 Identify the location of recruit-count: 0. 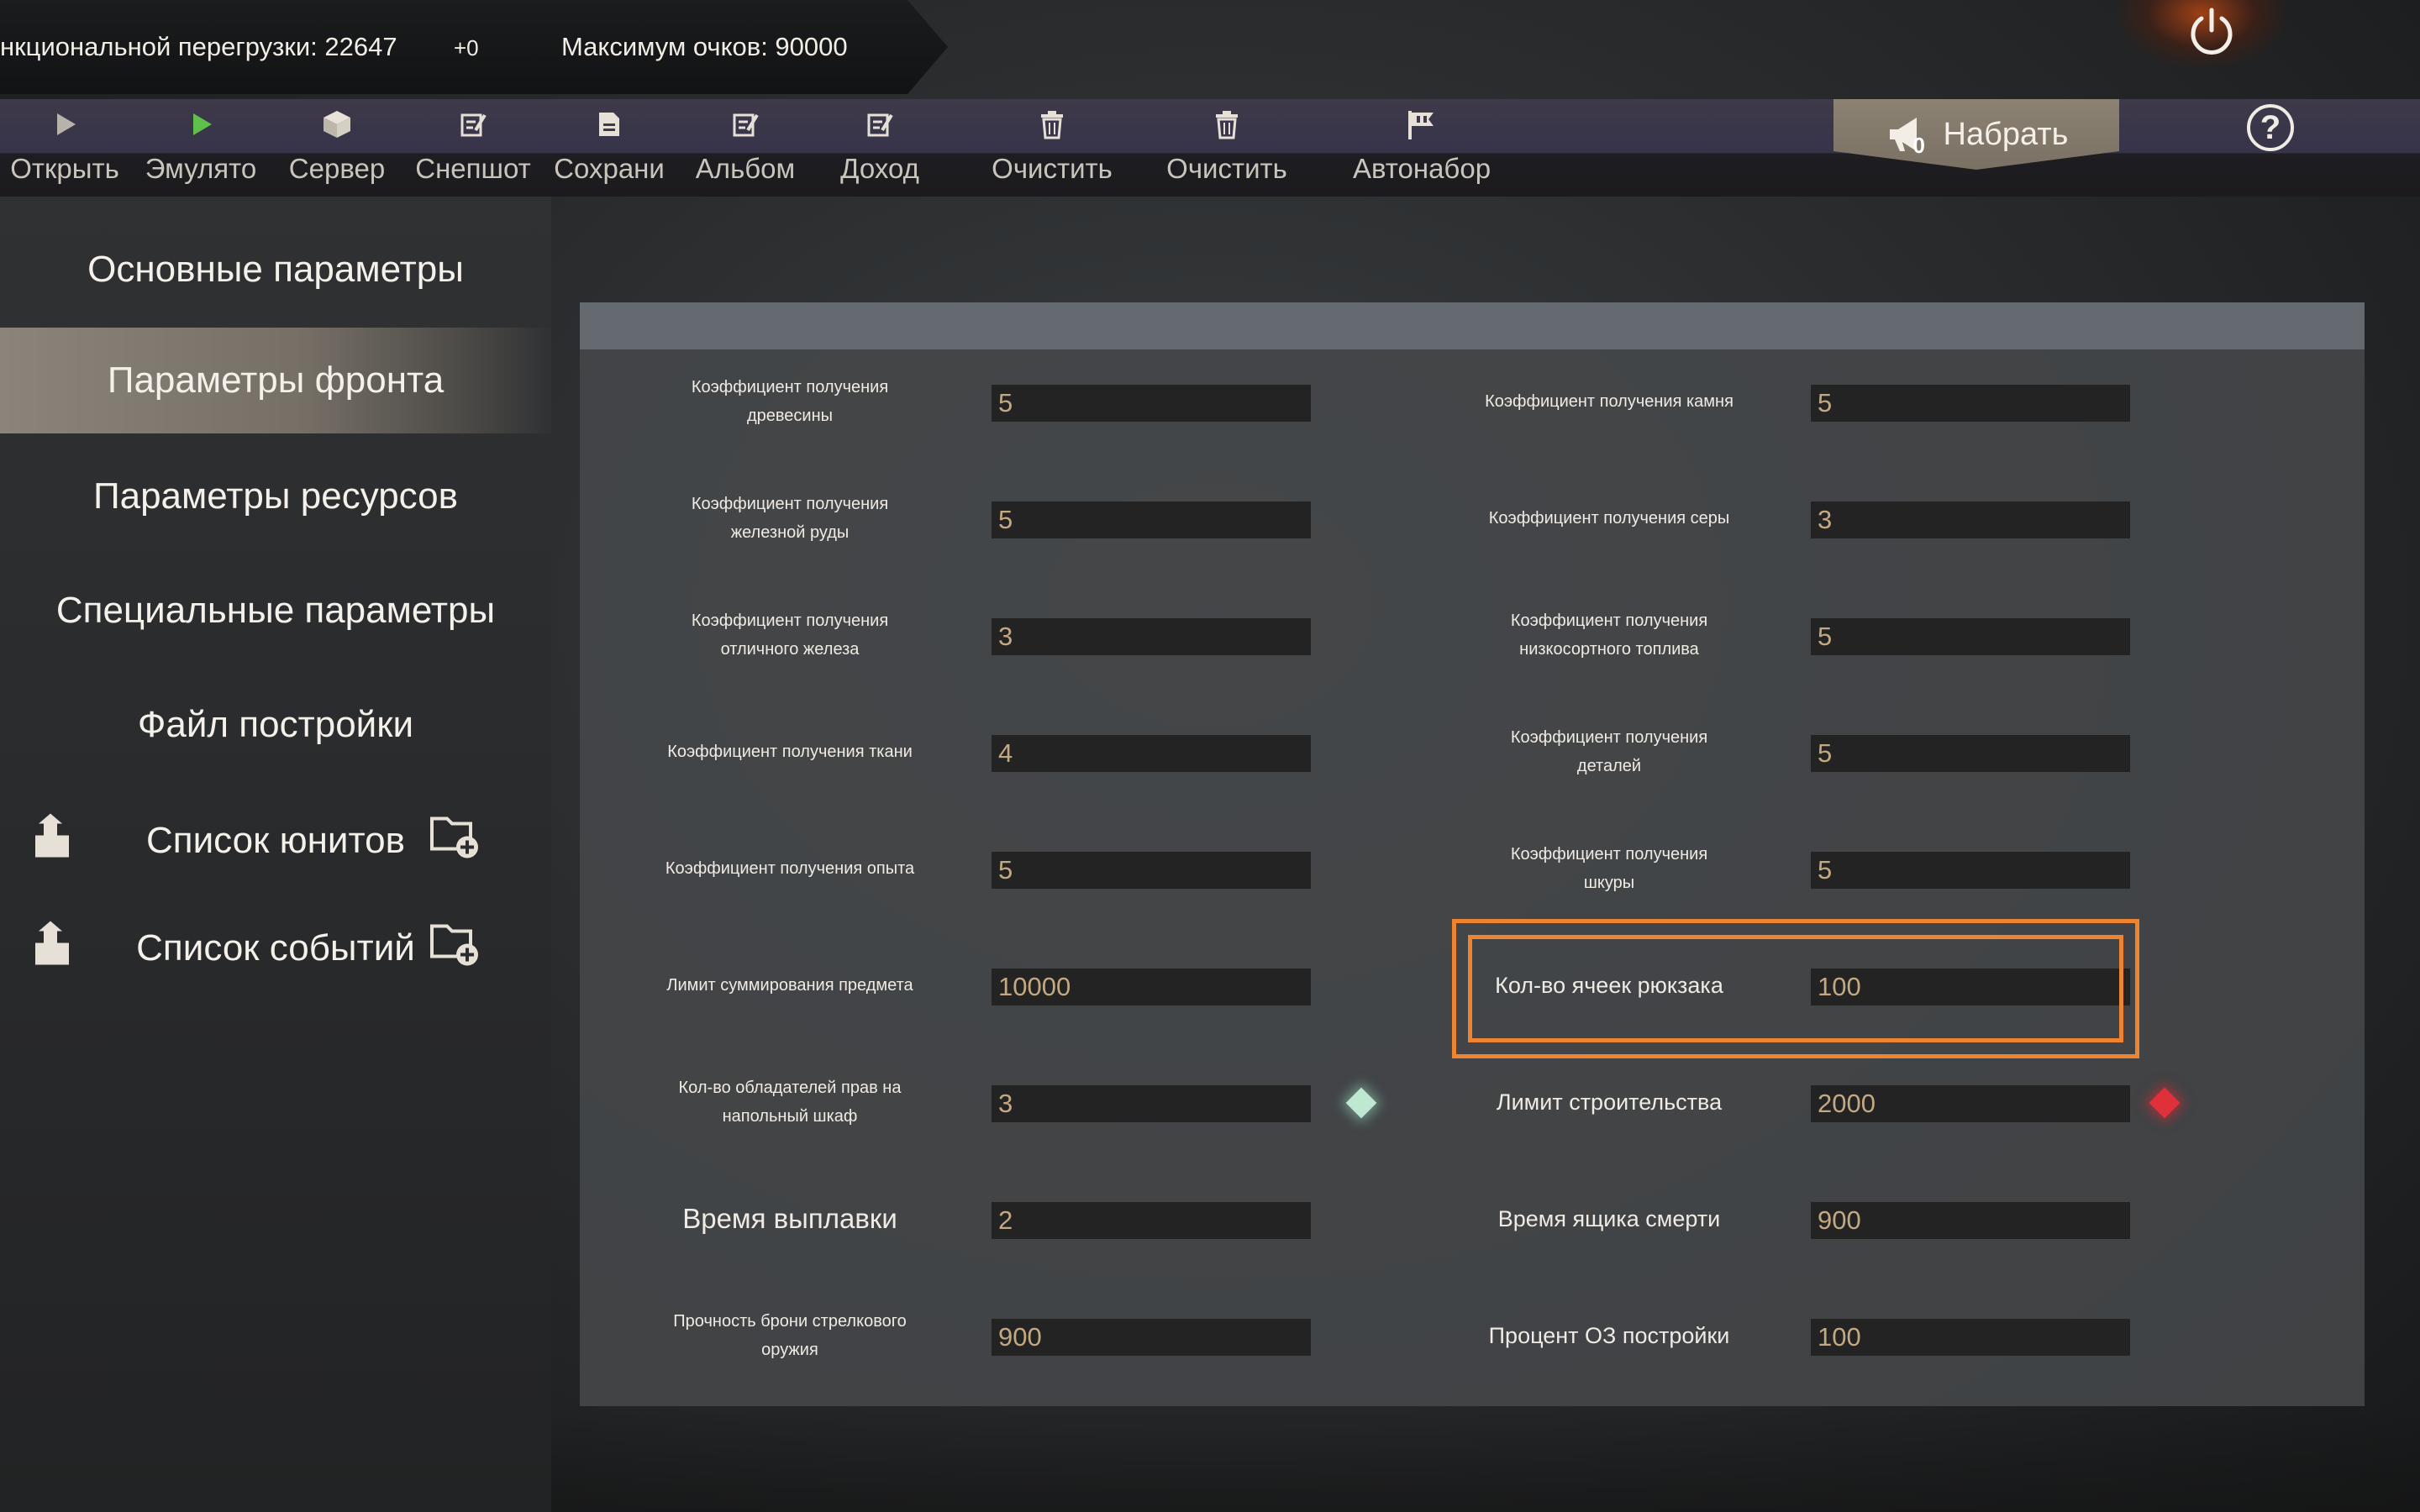
(1919, 145).